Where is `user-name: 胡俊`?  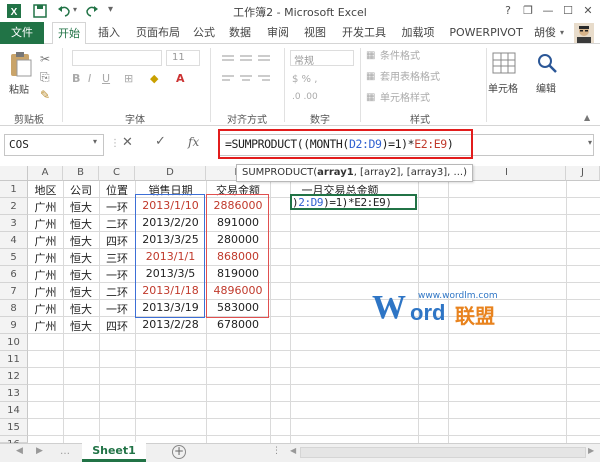 user-name: 胡俊 is located at coordinates (545, 33).